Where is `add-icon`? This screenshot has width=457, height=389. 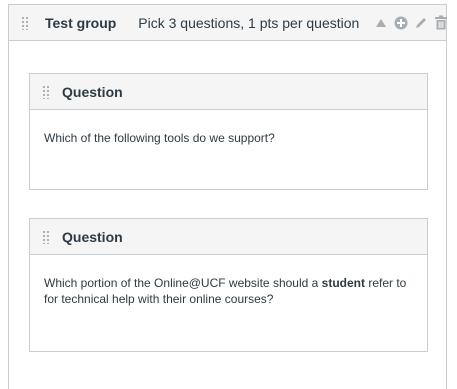
add-icon is located at coordinates (401, 23).